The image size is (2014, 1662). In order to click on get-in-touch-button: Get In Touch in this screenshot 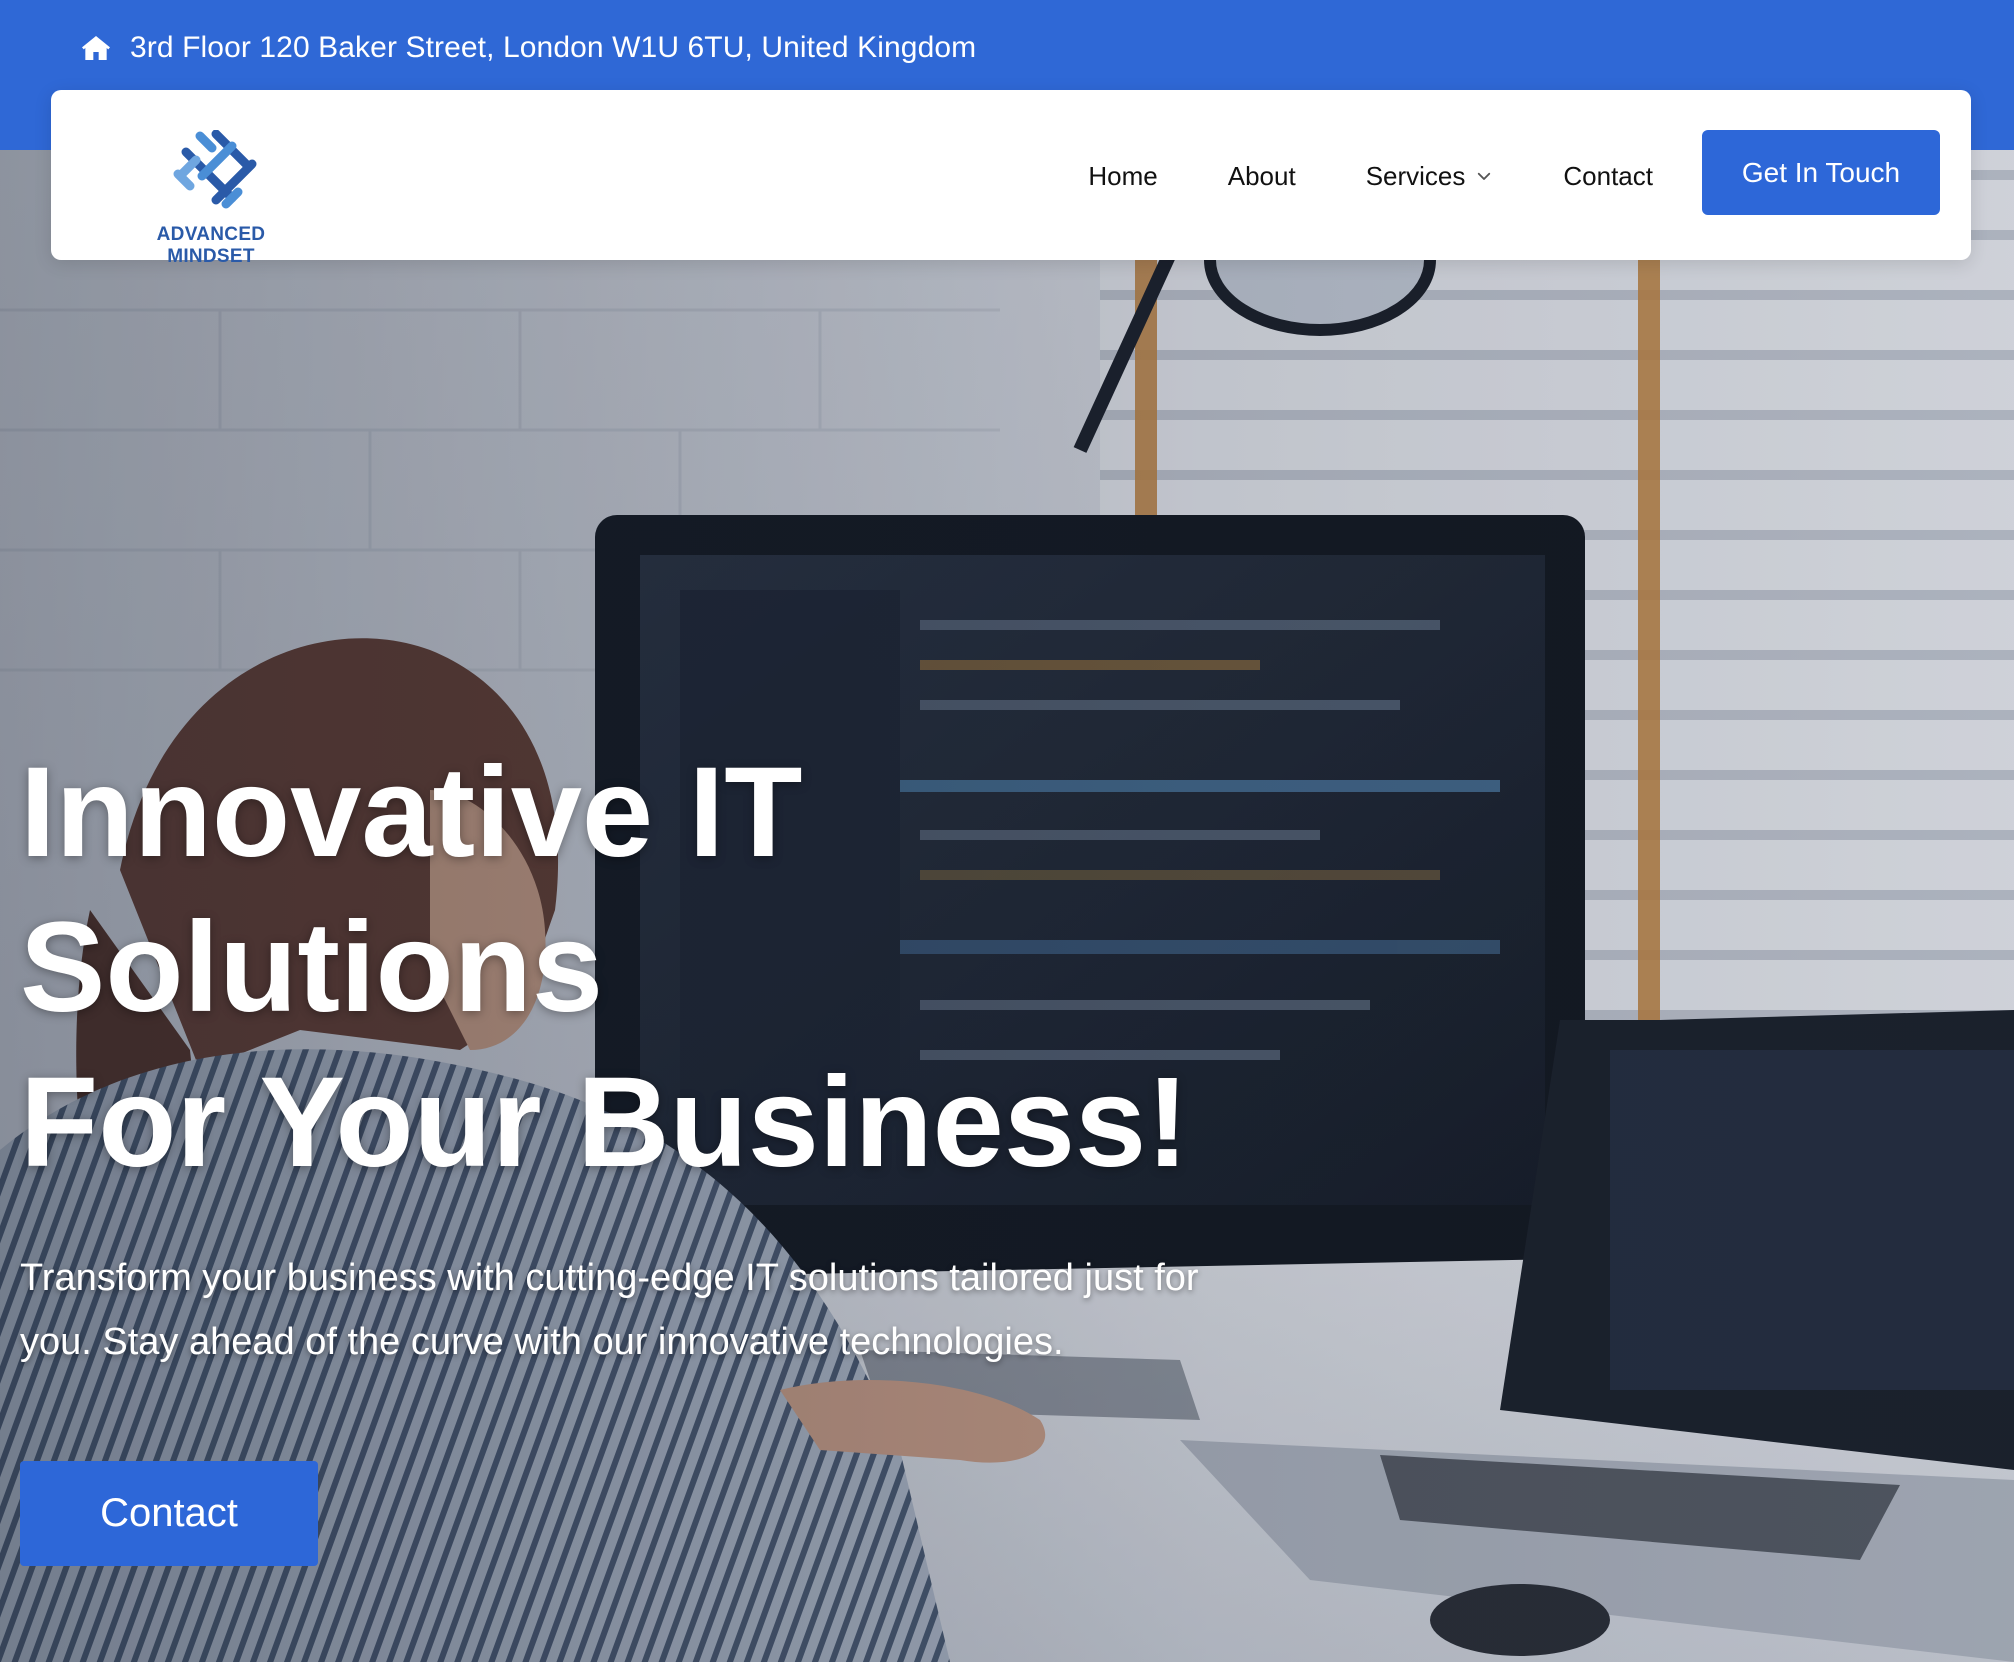, I will do `click(1821, 172)`.